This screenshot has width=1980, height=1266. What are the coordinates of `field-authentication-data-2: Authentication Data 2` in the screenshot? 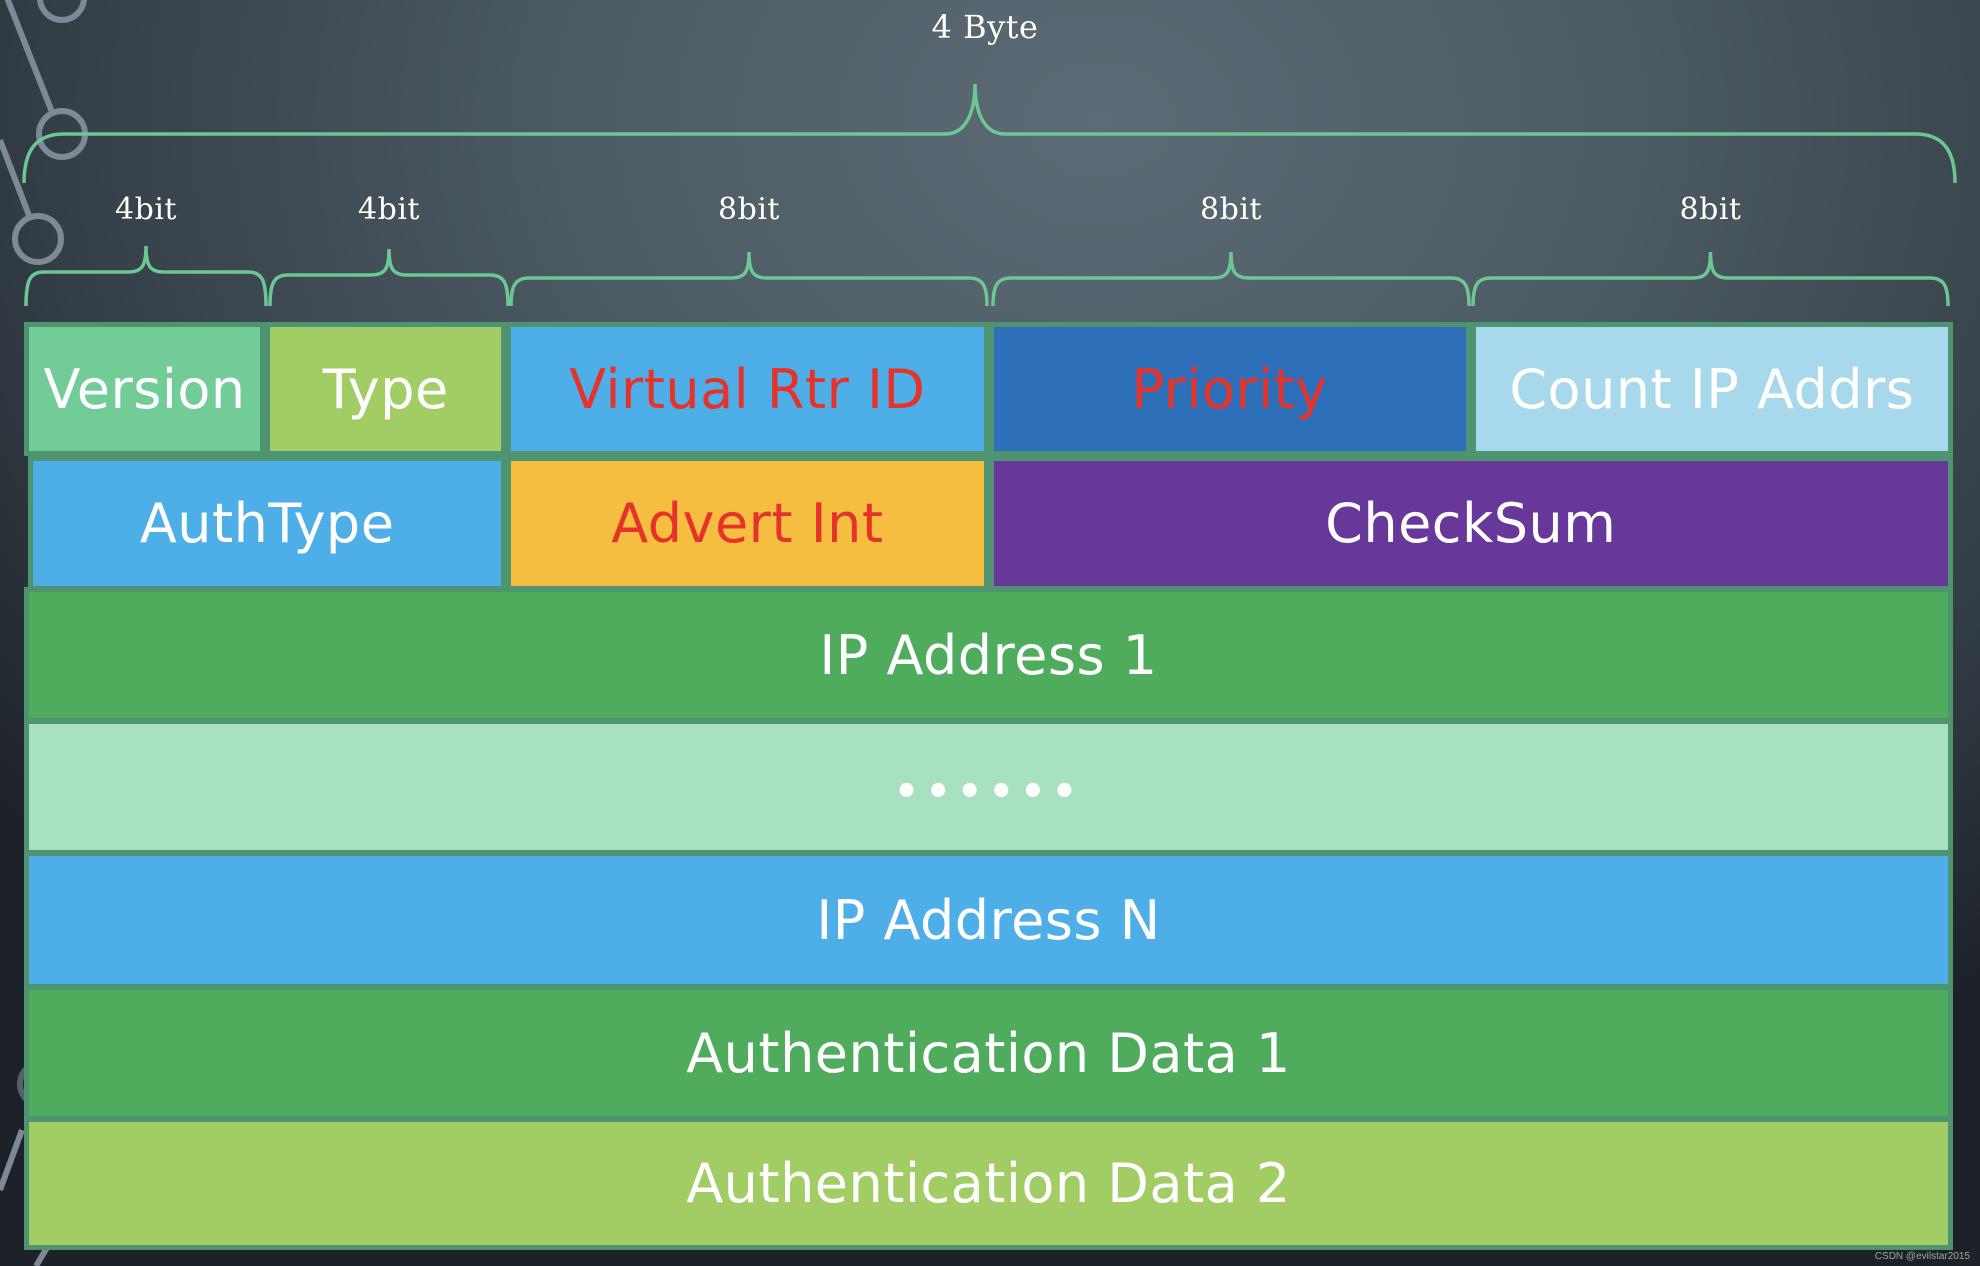 It's located at (988, 1183).